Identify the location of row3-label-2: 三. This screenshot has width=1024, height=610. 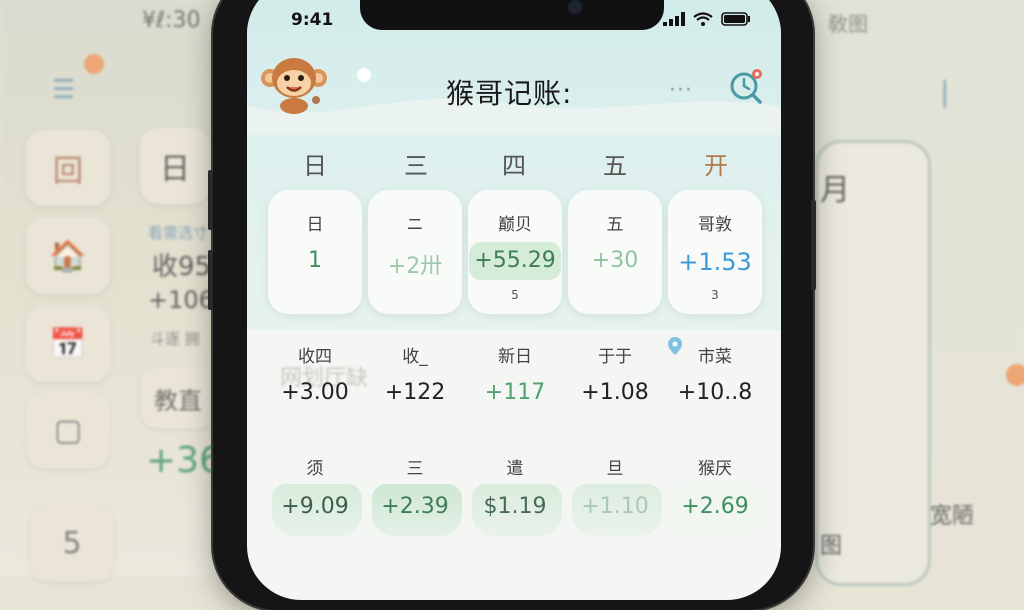
(415, 469).